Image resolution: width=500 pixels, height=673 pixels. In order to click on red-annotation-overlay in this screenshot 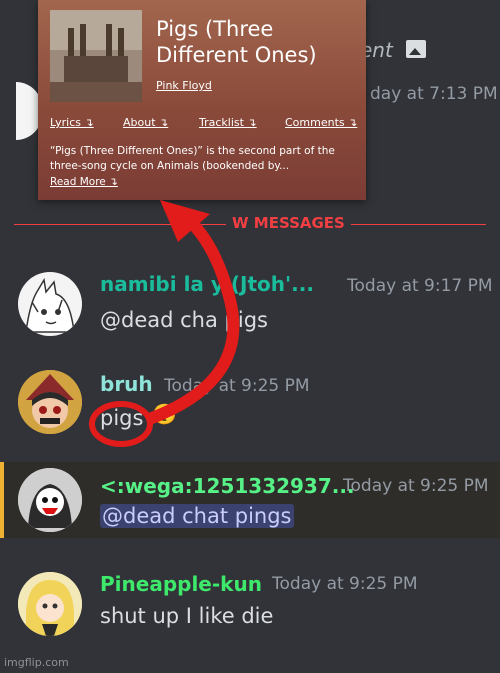, I will do `click(164, 323)`.